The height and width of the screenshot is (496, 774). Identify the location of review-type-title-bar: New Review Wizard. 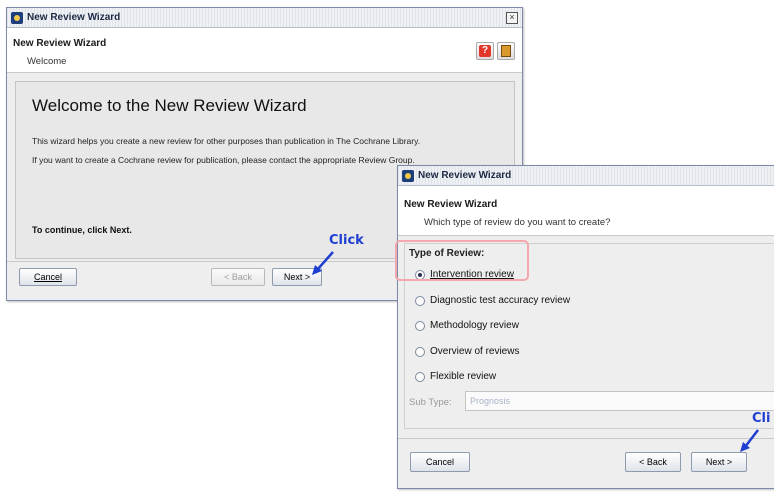
(586, 176).